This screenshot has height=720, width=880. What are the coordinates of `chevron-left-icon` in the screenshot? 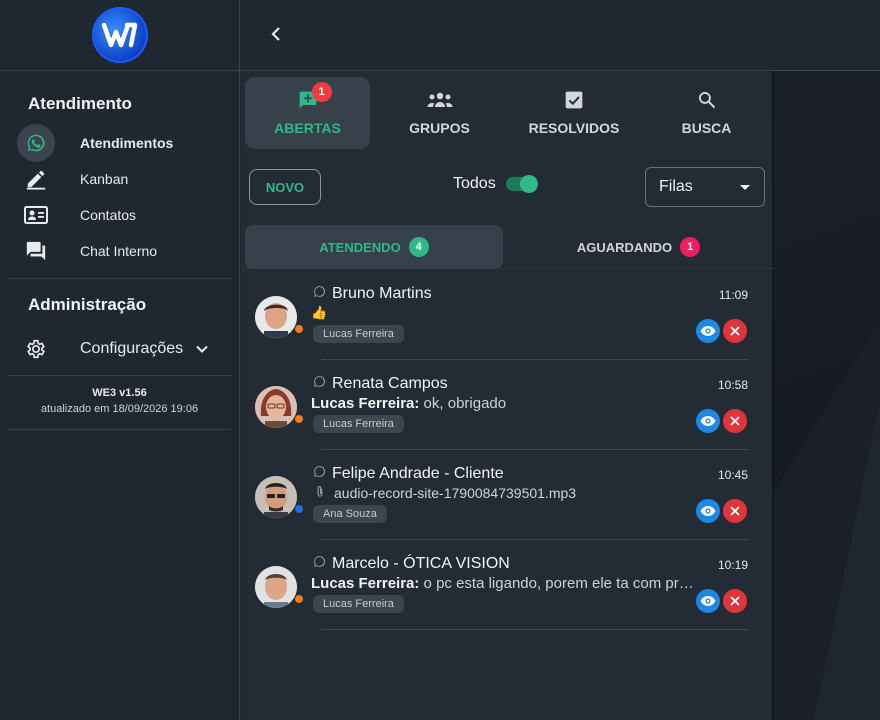 It's located at (276, 34).